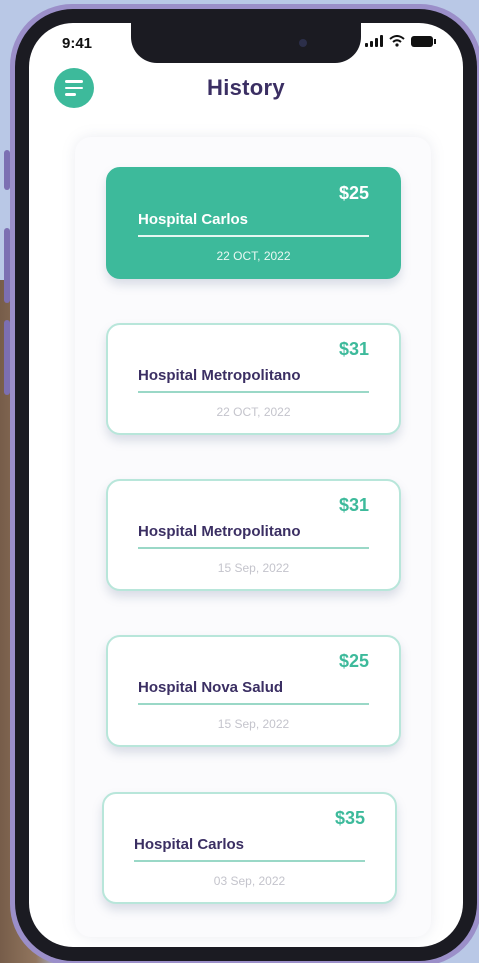  I want to click on history-card: $31 Hospital Metropolitano 22 OCT, 2022, so click(253, 379).